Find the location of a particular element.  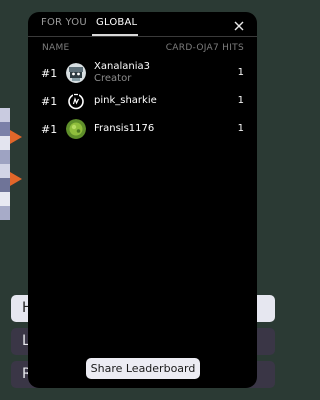

username: Xanalania3 is located at coordinates (122, 66).